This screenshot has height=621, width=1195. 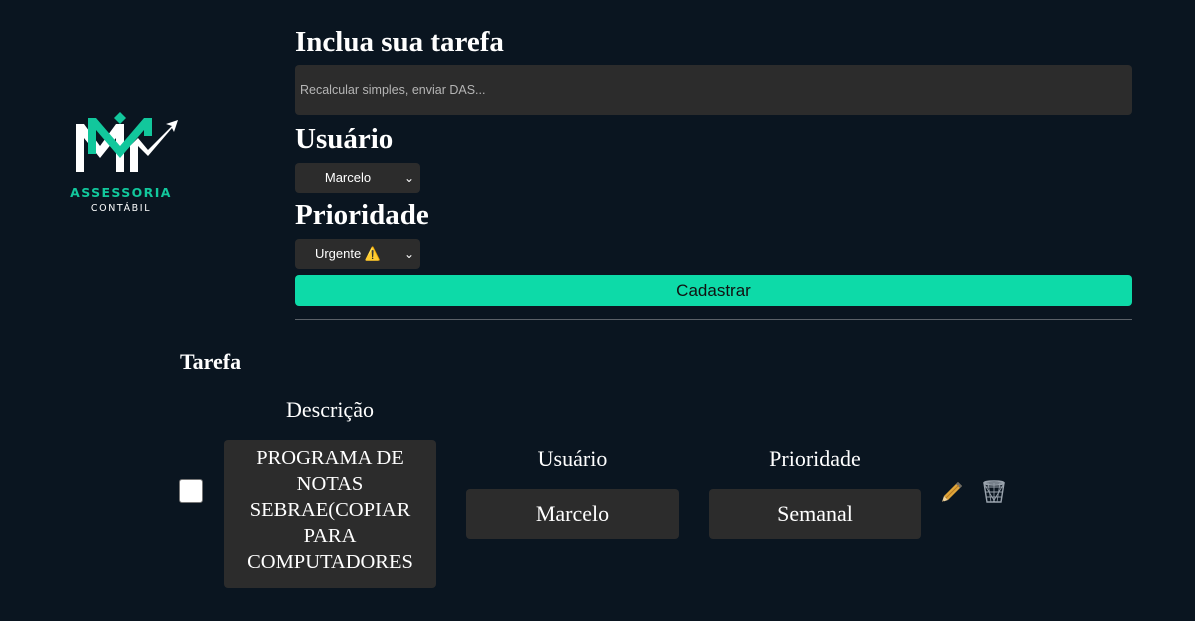 I want to click on mm-logo-icon, so click(x=127, y=142).